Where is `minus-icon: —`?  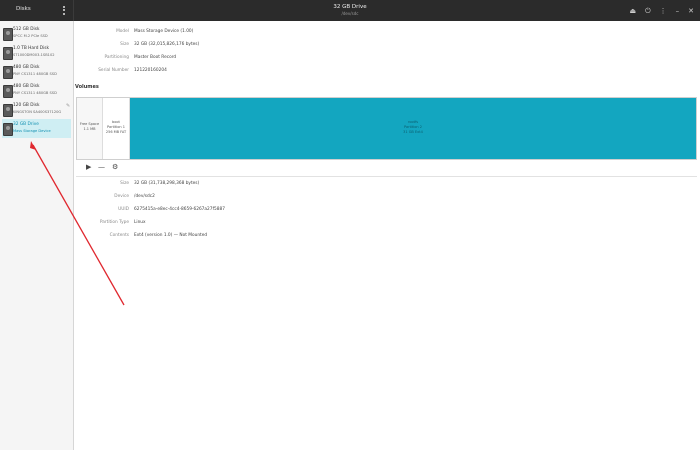
minus-icon: — is located at coordinates (101, 167).